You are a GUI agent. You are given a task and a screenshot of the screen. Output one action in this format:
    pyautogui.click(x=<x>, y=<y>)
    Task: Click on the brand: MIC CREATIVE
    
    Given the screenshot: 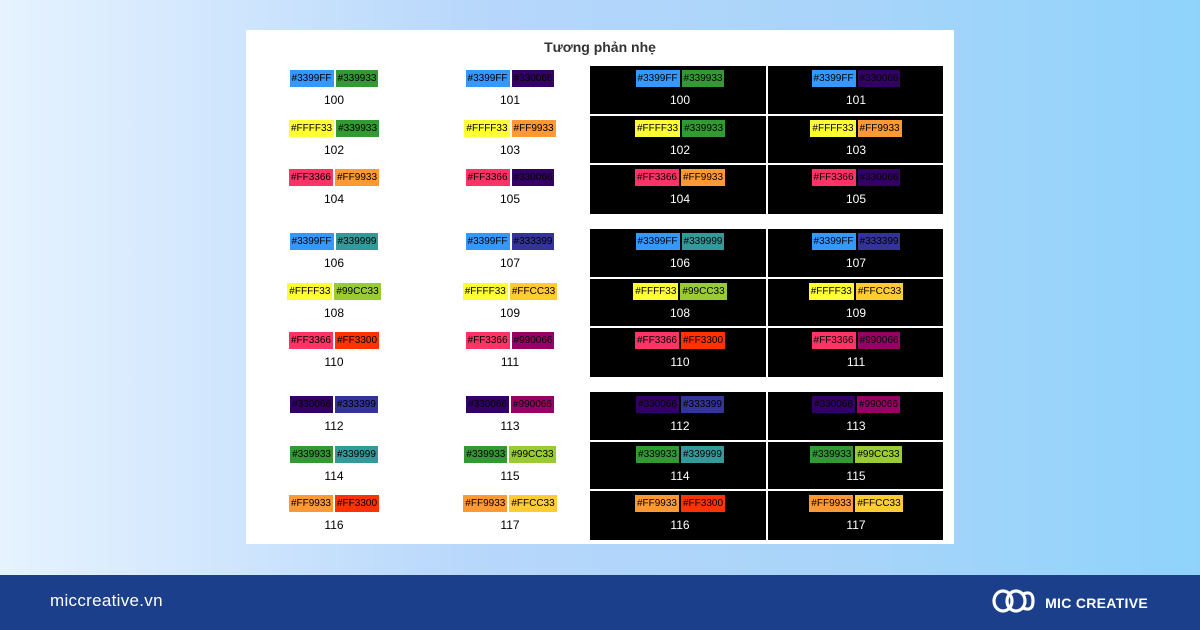 What is the action you would take?
    pyautogui.click(x=1068, y=603)
    